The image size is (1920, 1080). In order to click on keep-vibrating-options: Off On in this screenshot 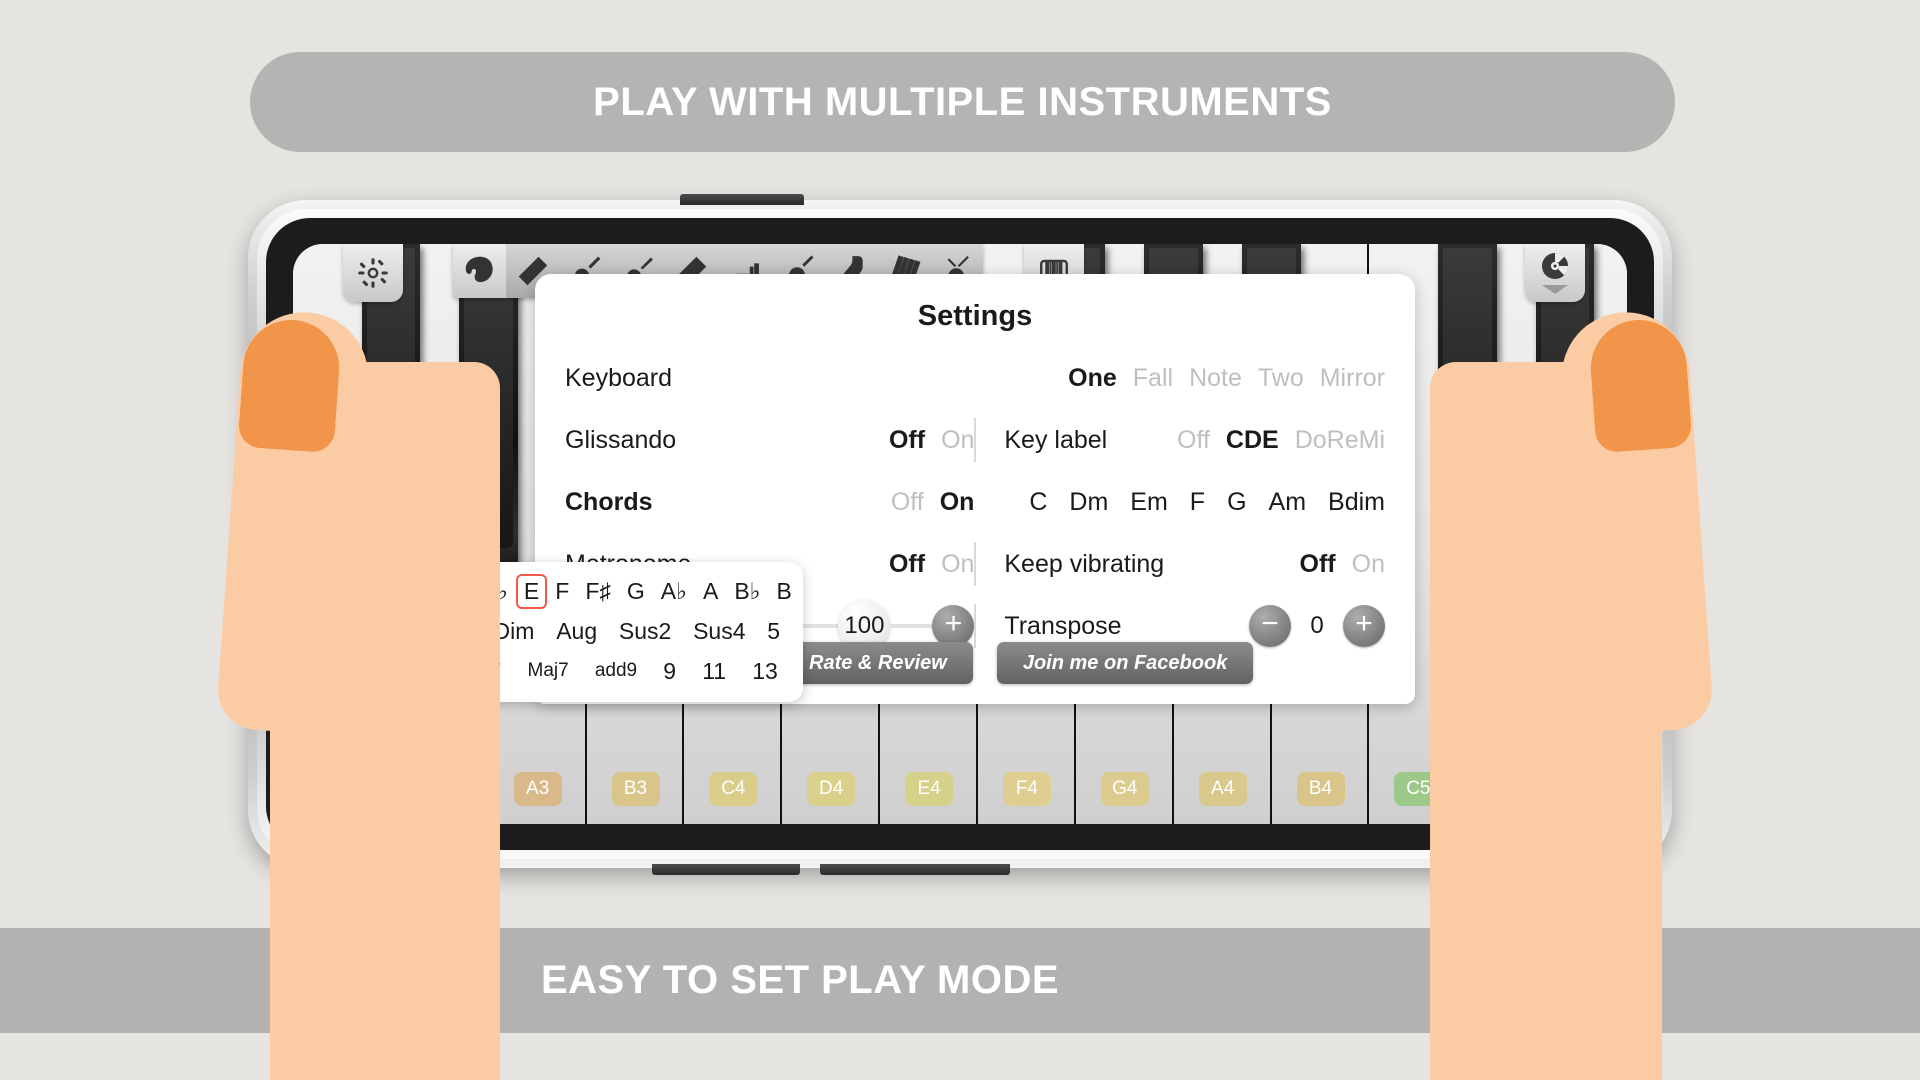, I will do `click(1342, 564)`.